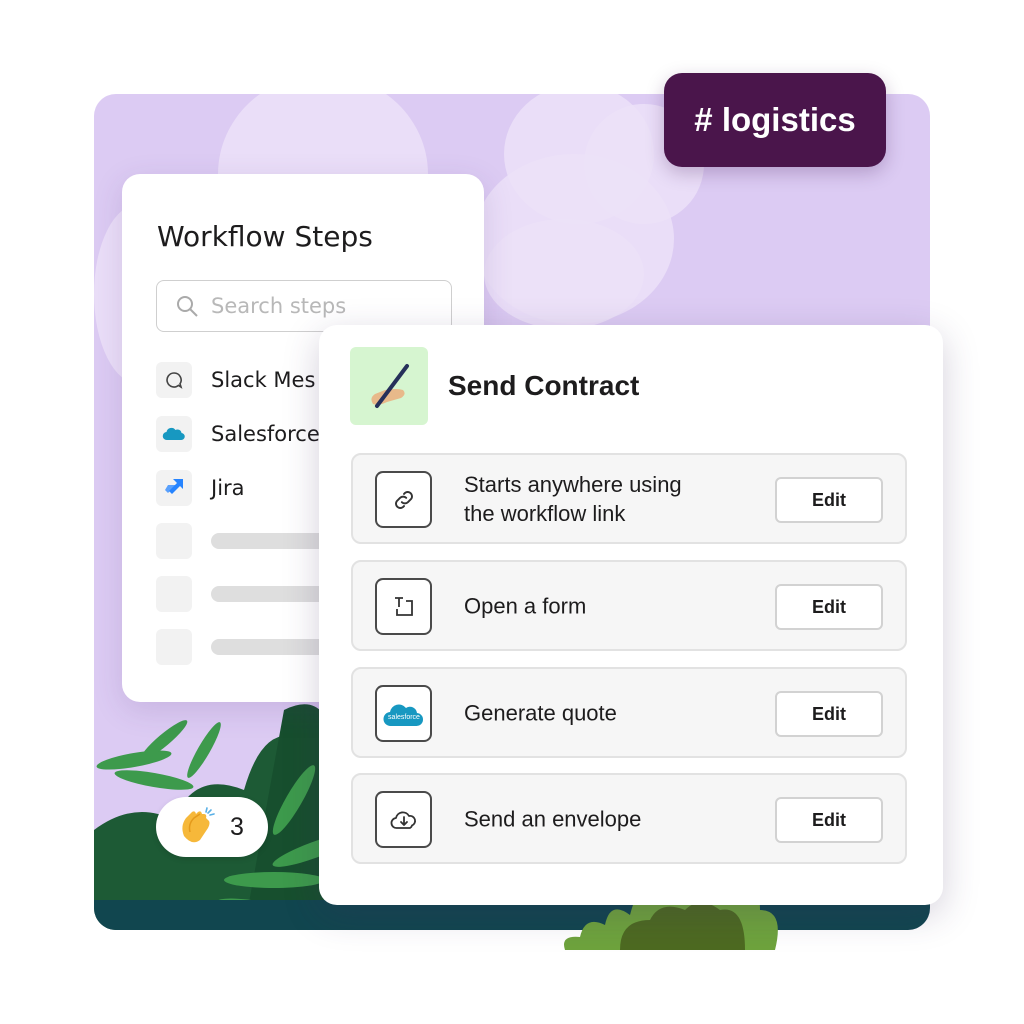 The height and width of the screenshot is (1024, 1024). Describe the element at coordinates (403, 606) in the screenshot. I see `form-icon` at that location.